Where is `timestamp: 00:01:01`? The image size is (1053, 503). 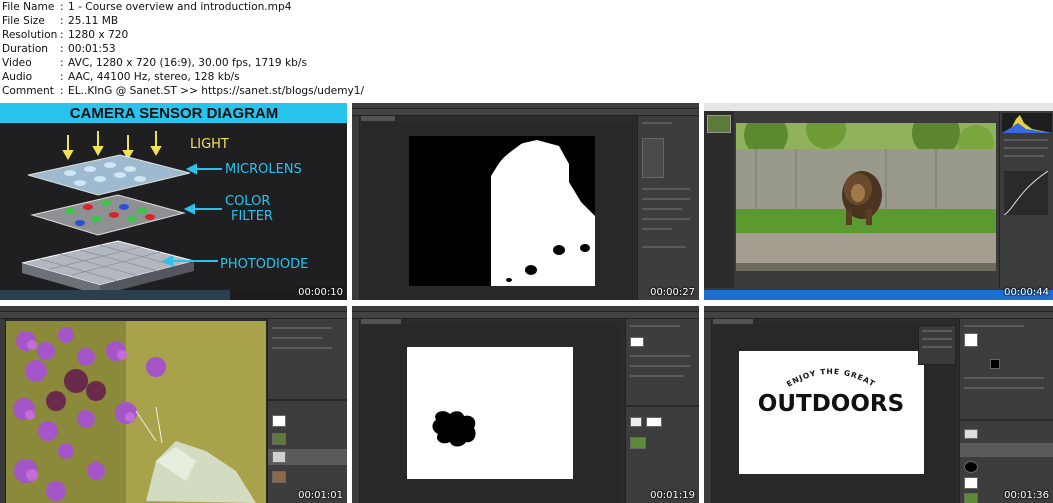
timestamp: 00:01:01 is located at coordinates (320, 495).